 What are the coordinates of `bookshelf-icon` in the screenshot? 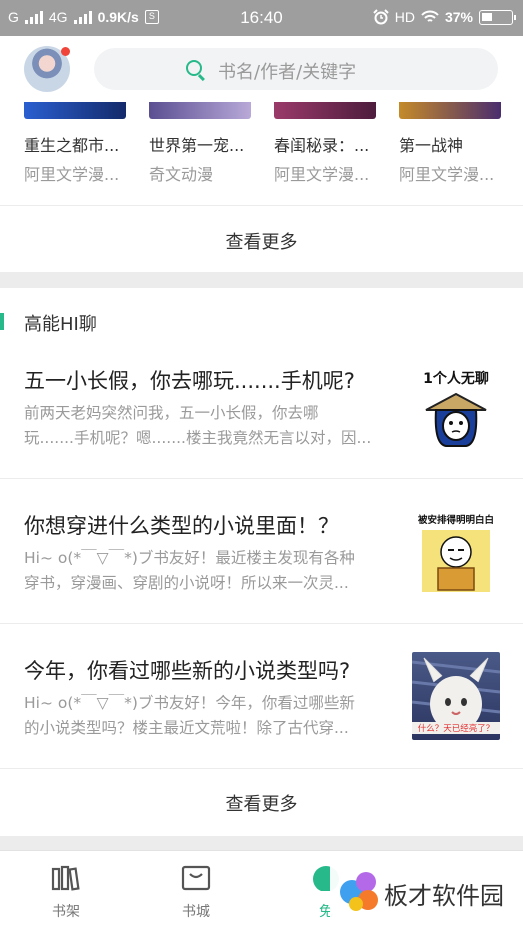 It's located at (65, 878).